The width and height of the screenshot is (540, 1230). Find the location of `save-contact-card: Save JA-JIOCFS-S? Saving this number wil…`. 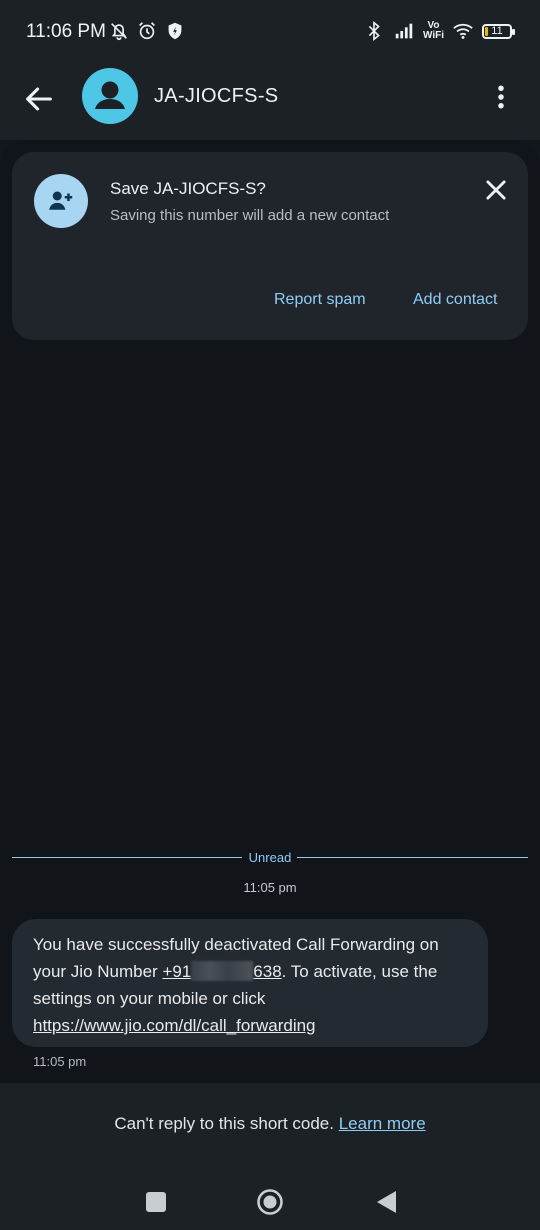

save-contact-card: Save JA-JIOCFS-S? Saving this number wil… is located at coordinates (270, 246).